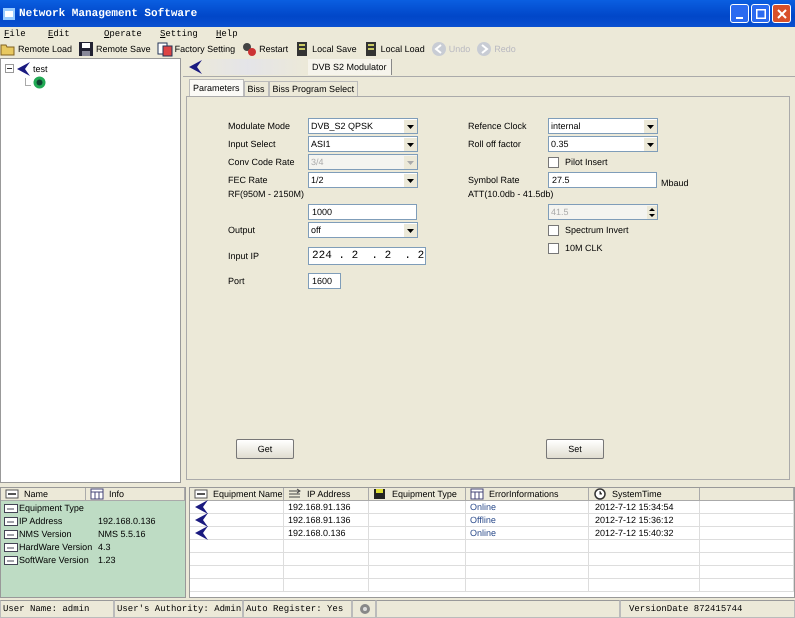 The height and width of the screenshot is (618, 795). What do you see at coordinates (108, 14) in the screenshot?
I see `window-title: Network Management Software` at bounding box center [108, 14].